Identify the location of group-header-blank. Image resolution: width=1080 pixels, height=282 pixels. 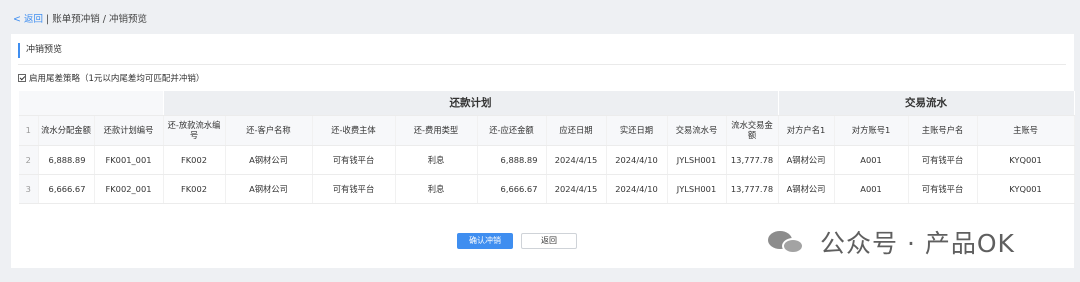
(91, 103).